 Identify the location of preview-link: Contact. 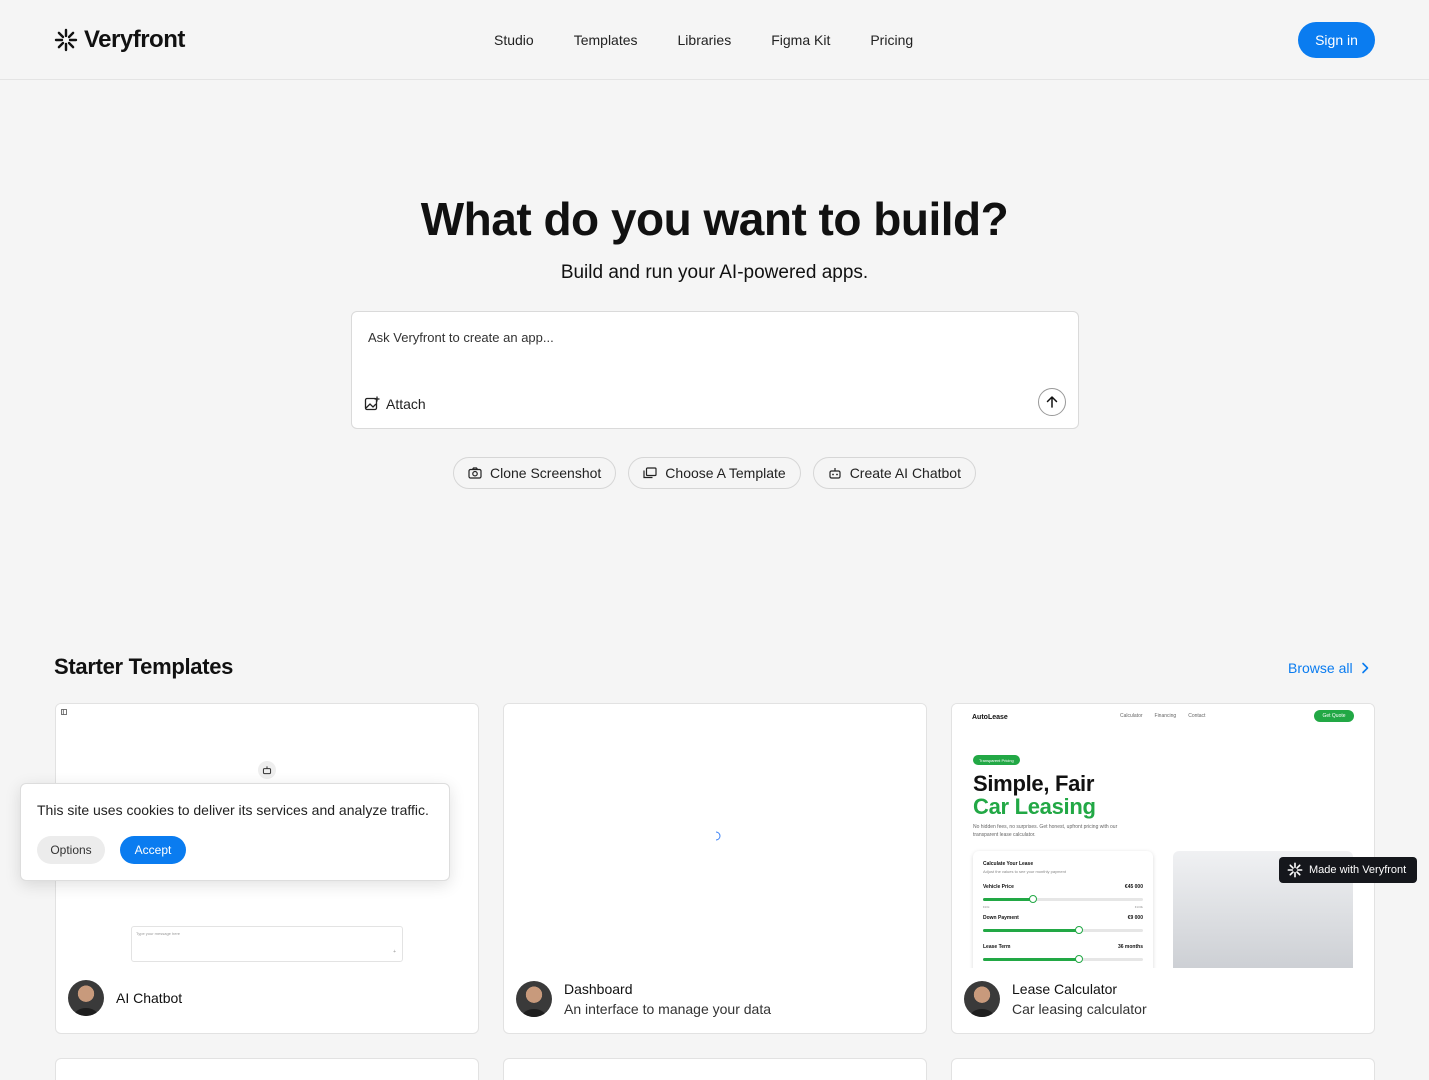
(1197, 716).